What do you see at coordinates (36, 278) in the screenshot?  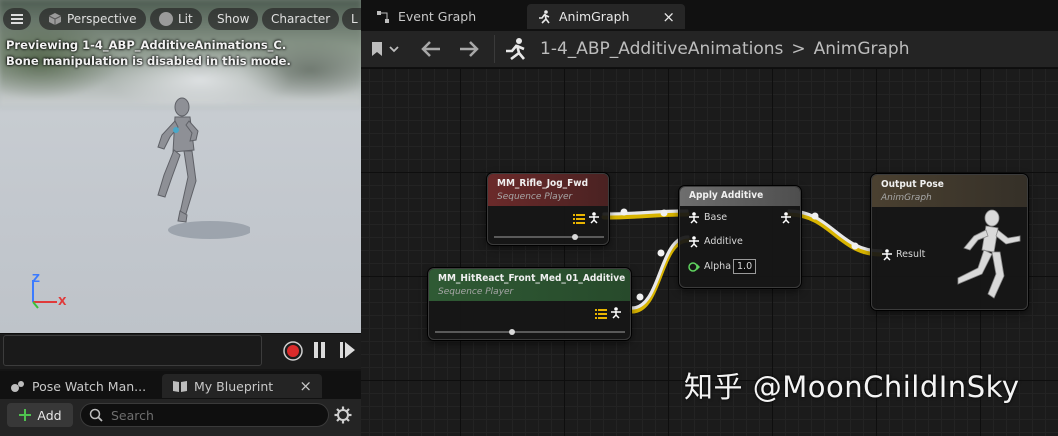 I see `axis-z-label: Z` at bounding box center [36, 278].